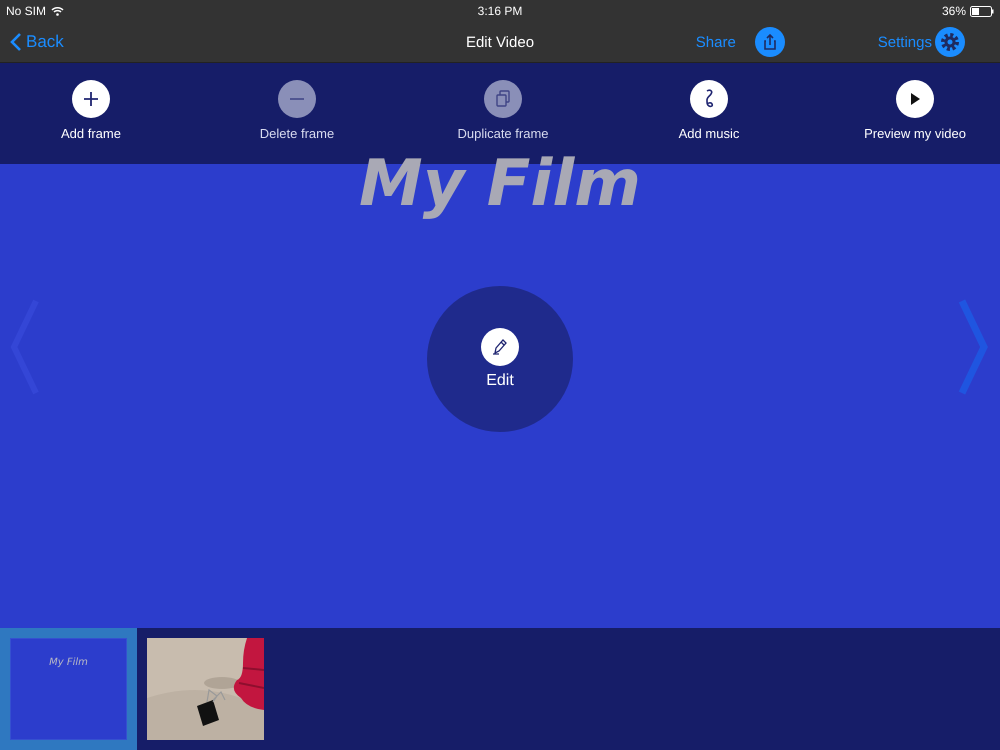 Image resolution: width=1000 pixels, height=750 pixels. Describe the element at coordinates (915, 133) in the screenshot. I see `toolbar-label: Preview my video` at that location.